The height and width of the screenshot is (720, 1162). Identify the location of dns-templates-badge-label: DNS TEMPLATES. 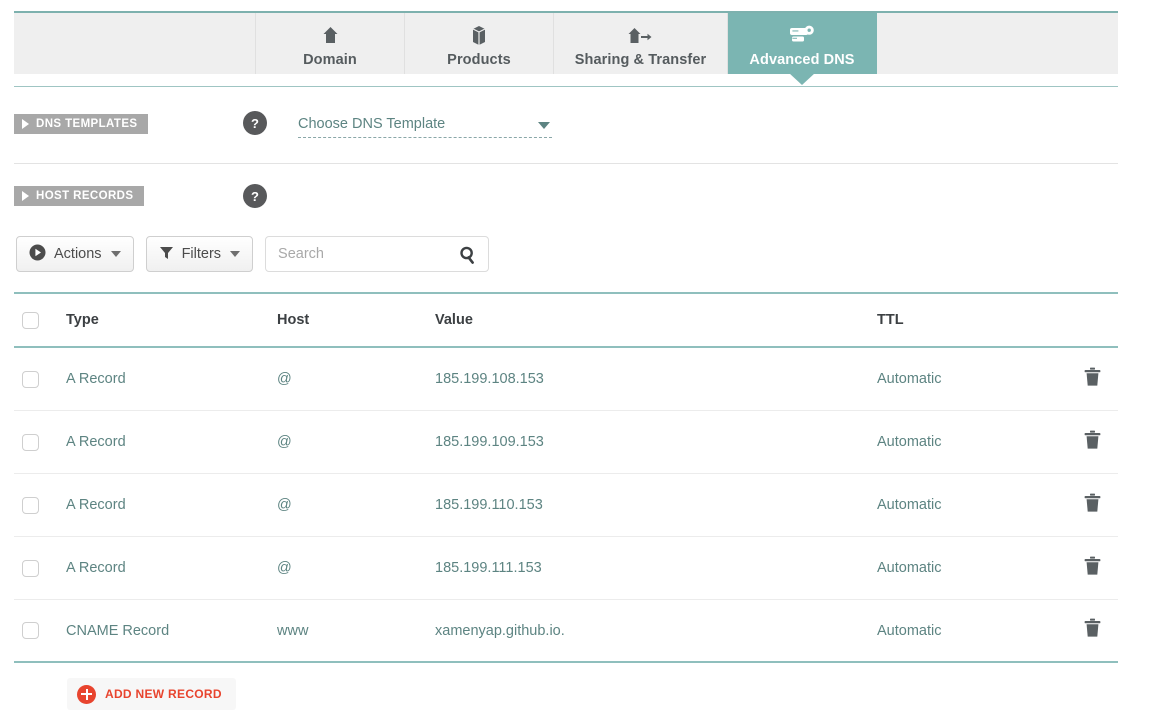
(87, 124).